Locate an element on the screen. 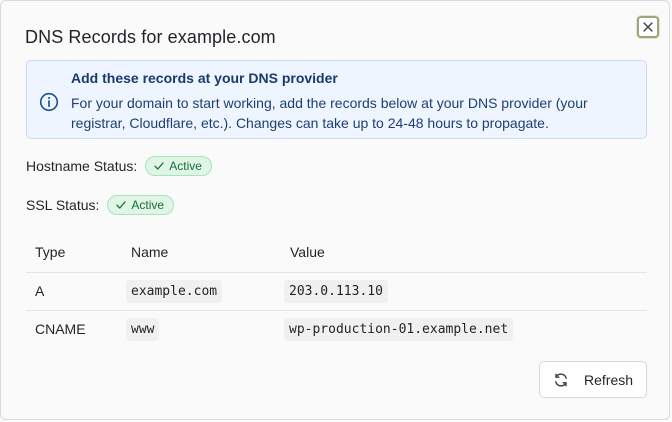 The width and height of the screenshot is (672, 422). table-row: CNAME www wp-production-01.example.net is located at coordinates (336, 329).